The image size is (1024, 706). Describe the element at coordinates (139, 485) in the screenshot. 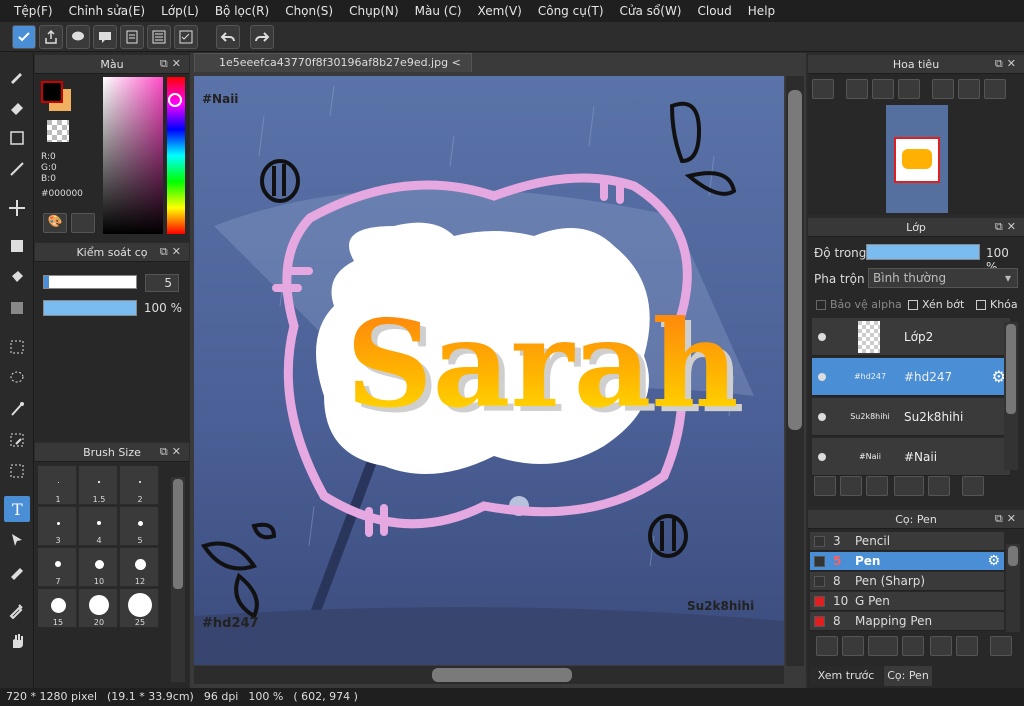

I see `brush-size-cell: 2` at that location.